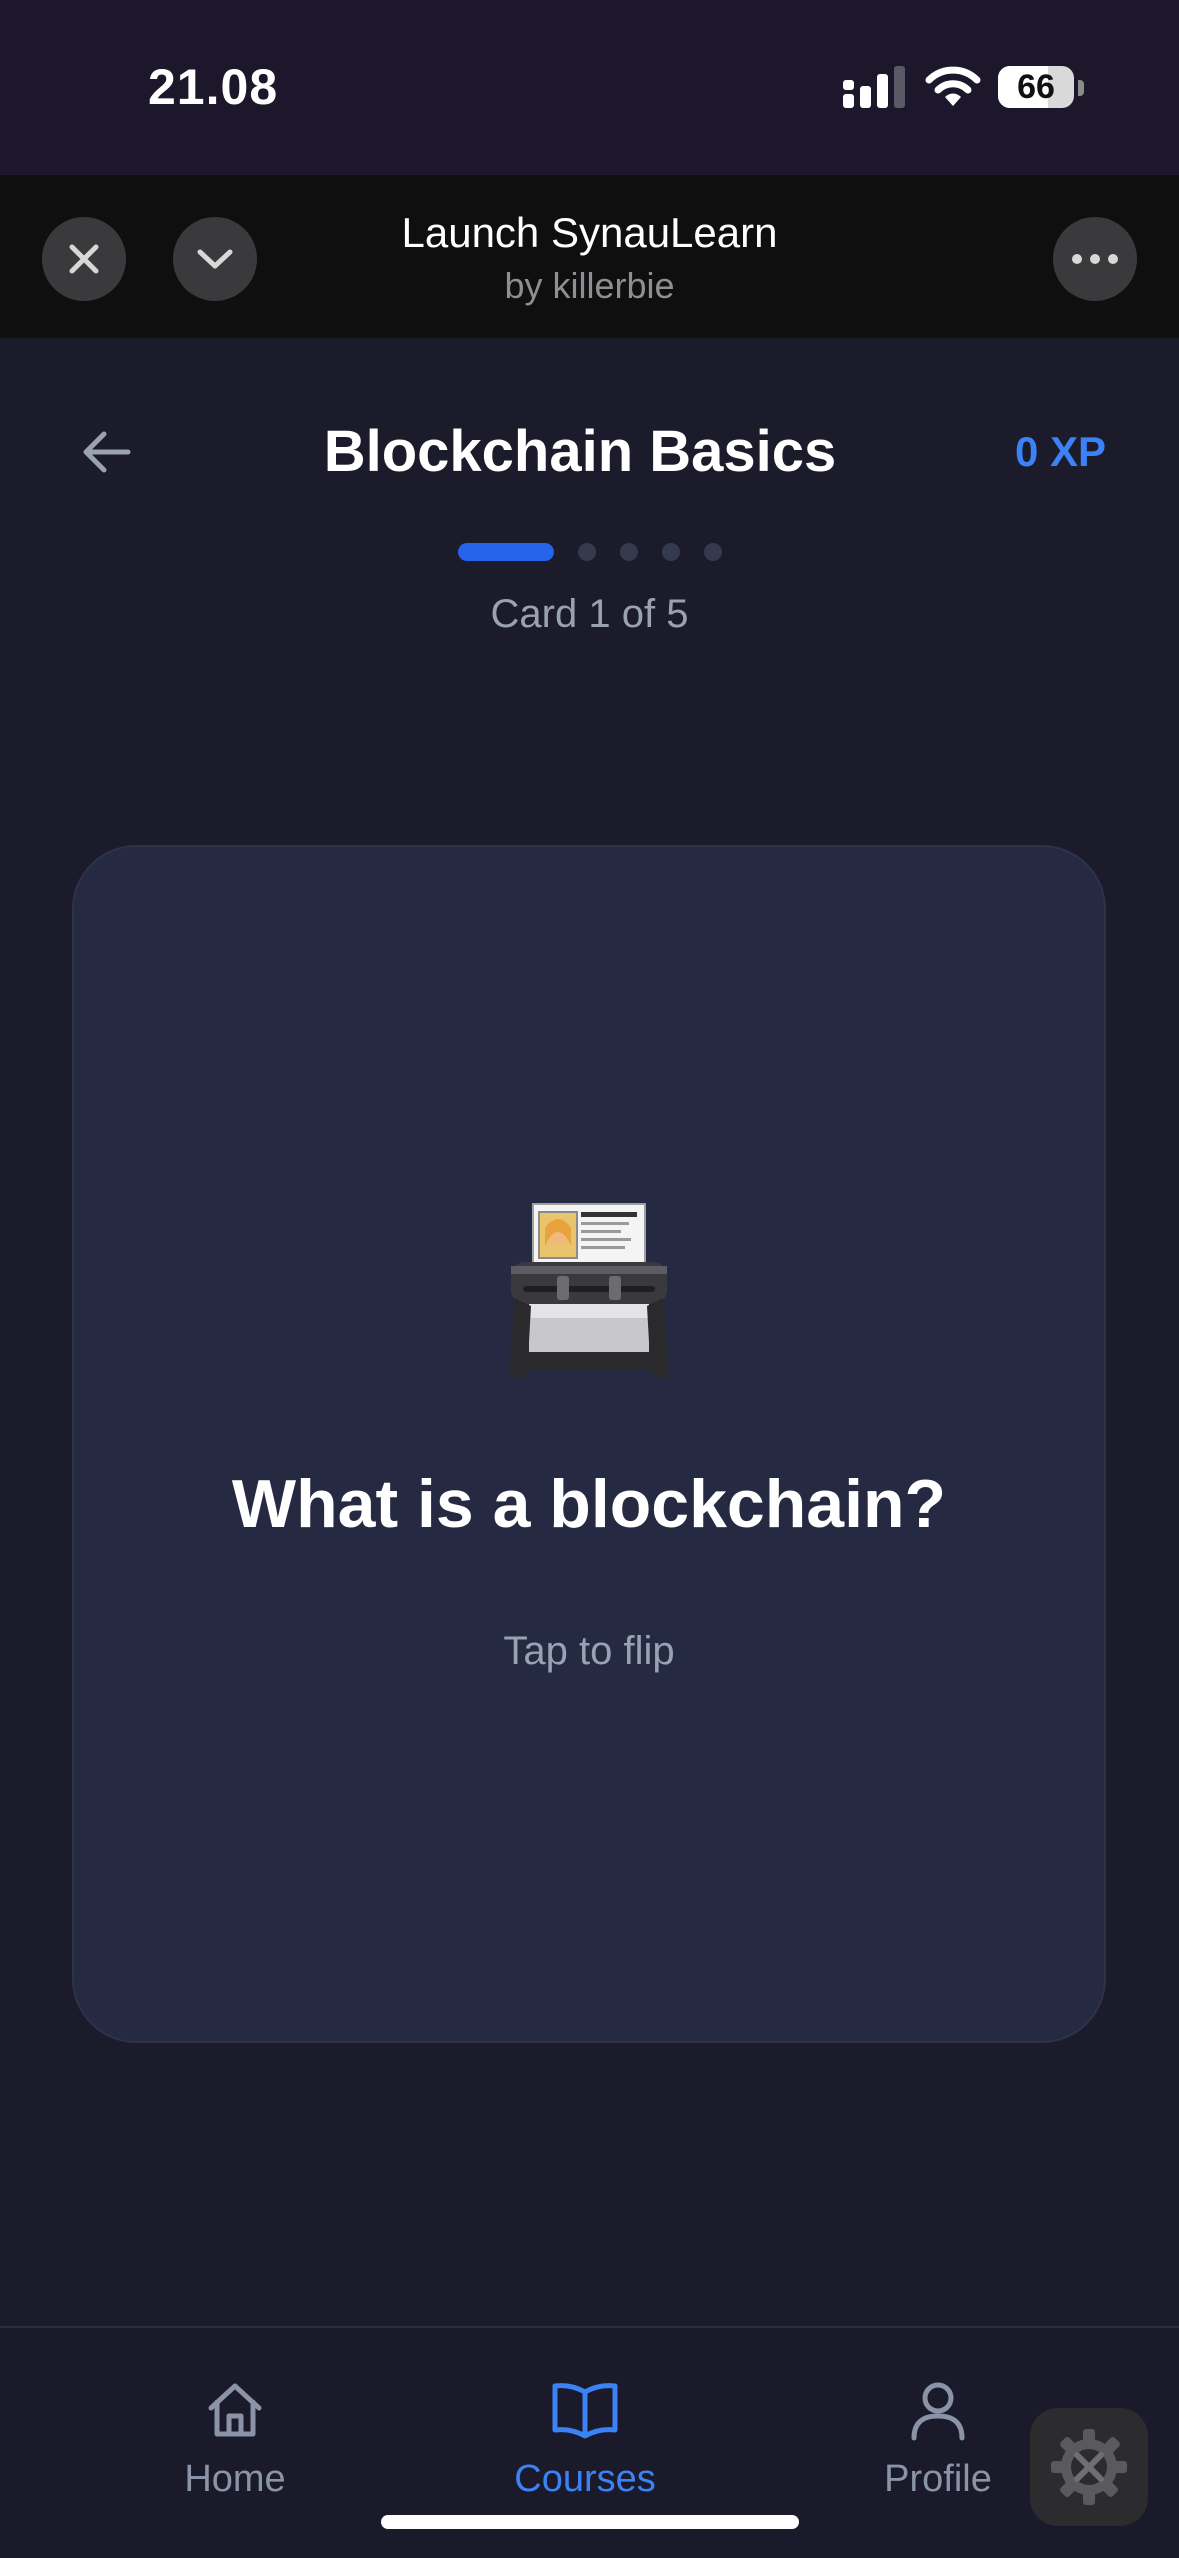  Describe the element at coordinates (213, 87) in the screenshot. I see `status-time: 21.08` at that location.